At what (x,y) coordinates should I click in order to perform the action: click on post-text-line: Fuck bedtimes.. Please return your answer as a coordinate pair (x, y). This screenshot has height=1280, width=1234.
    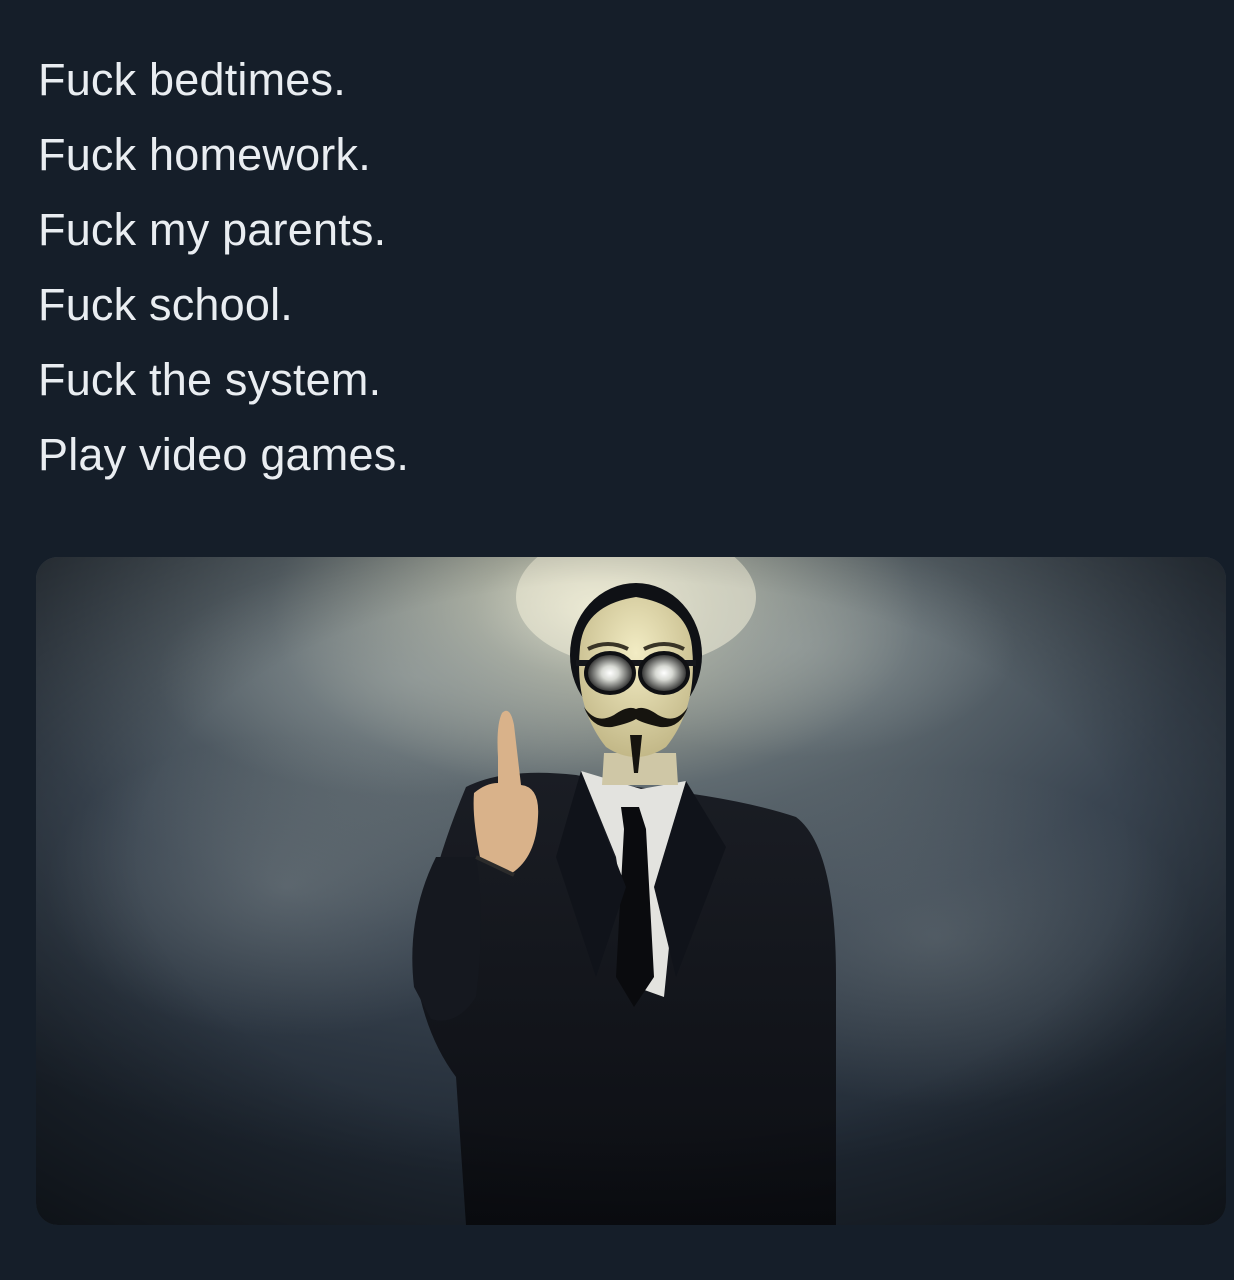
    Looking at the image, I should click on (192, 79).